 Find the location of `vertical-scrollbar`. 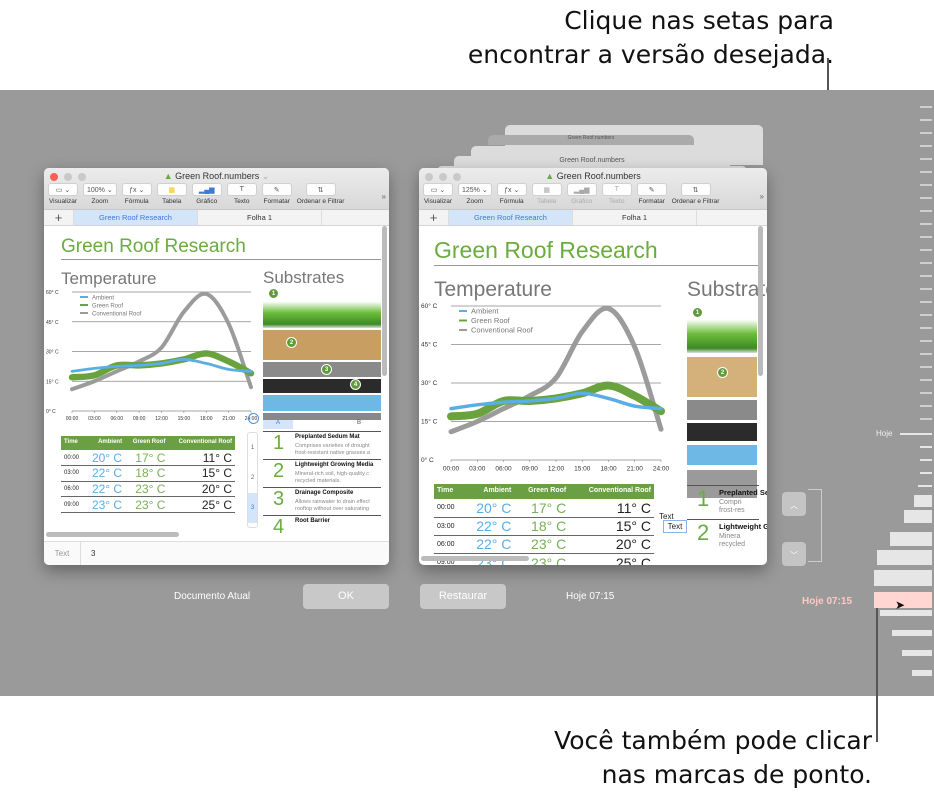

vertical-scrollbar is located at coordinates (760, 301).